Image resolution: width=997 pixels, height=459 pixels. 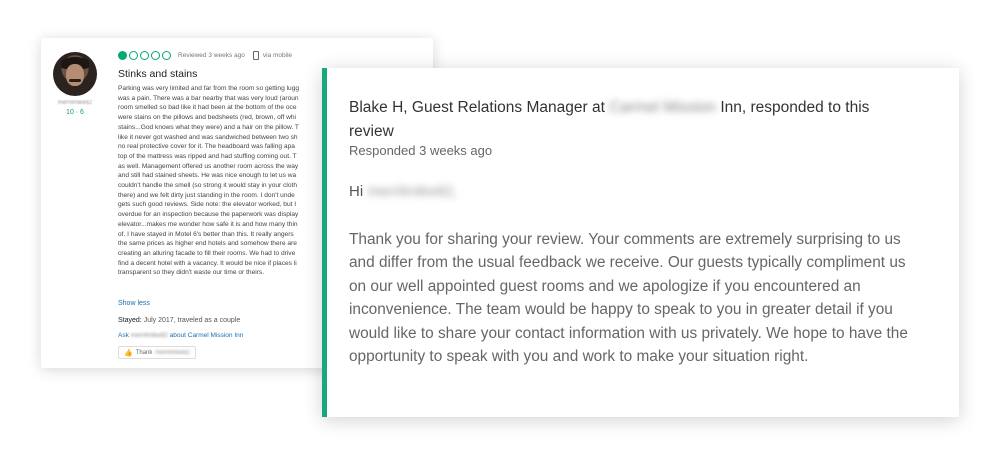 I want to click on stayed-info: Stayed: July 2017, traveled as a couple, so click(x=179, y=320).